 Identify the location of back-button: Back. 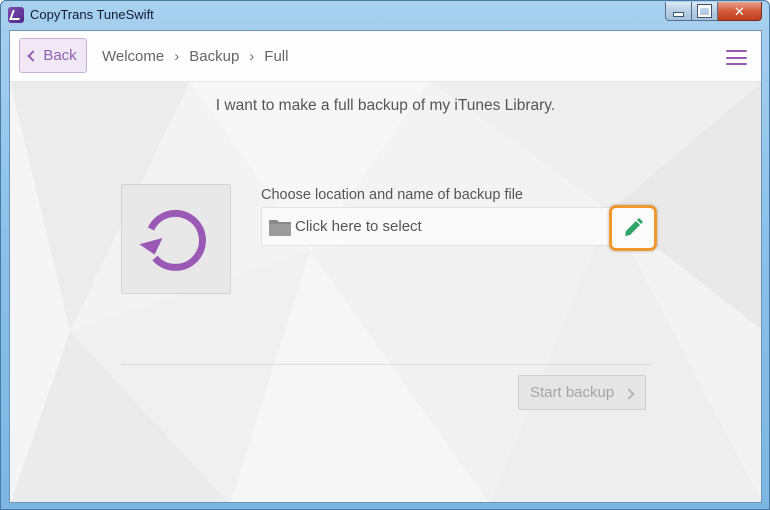
(53, 55).